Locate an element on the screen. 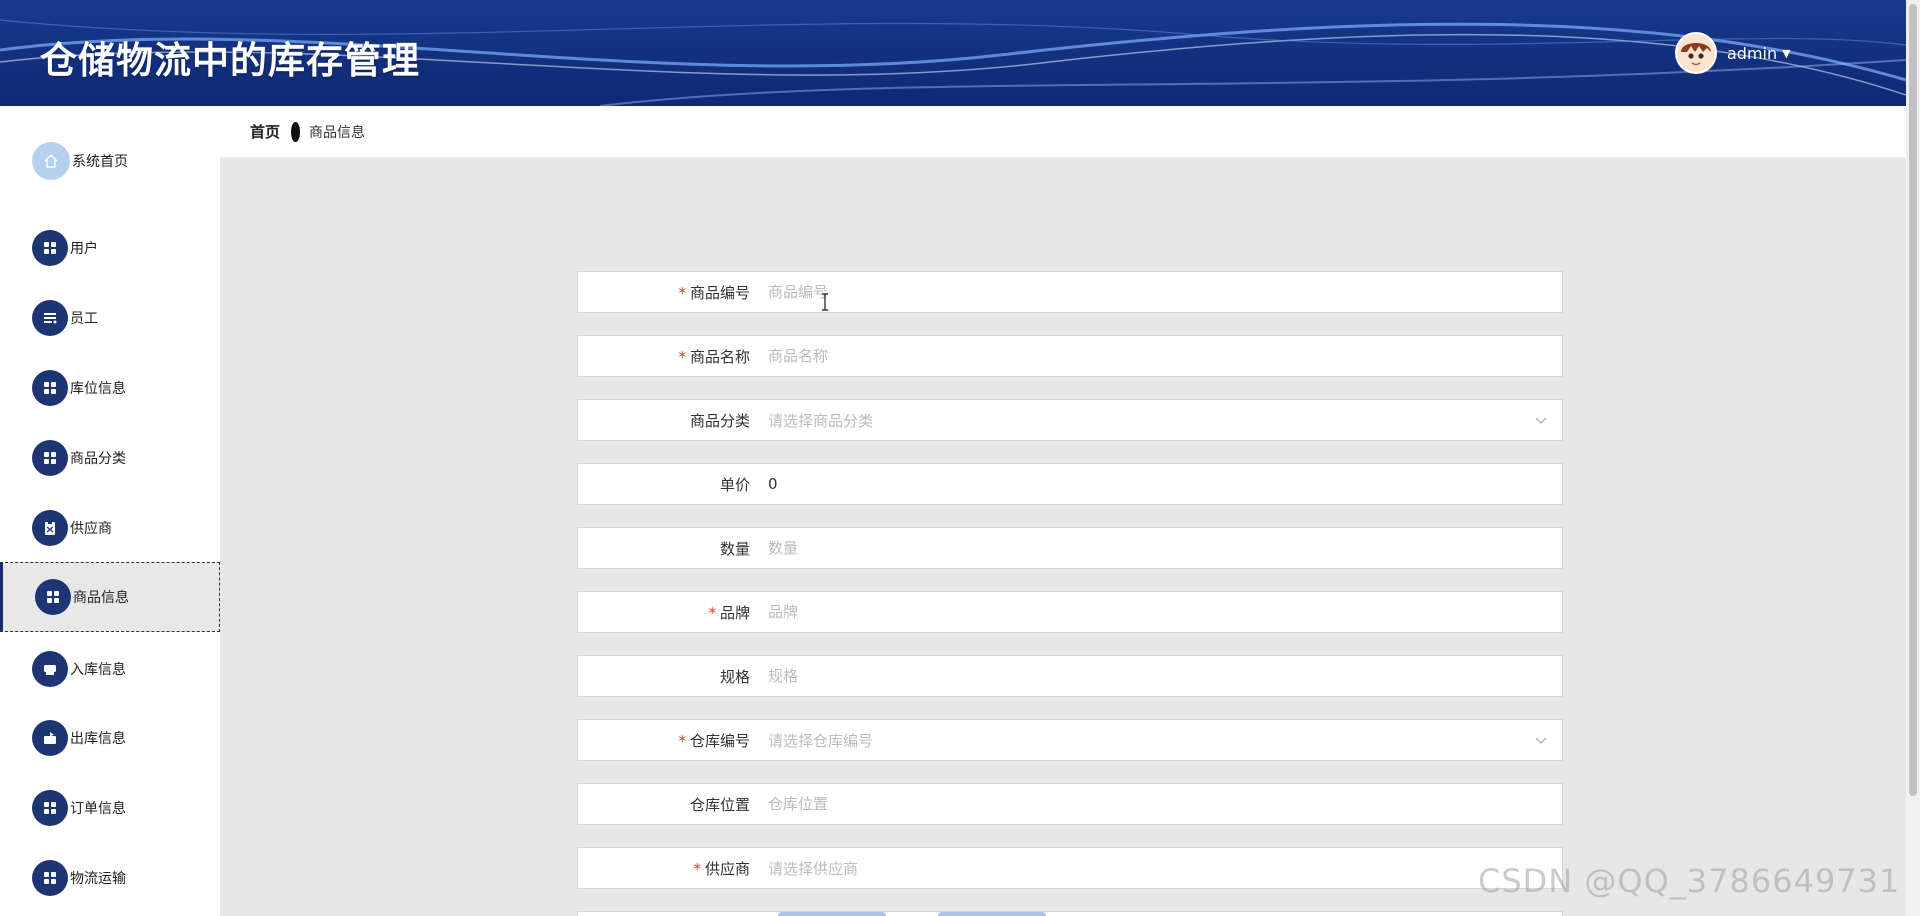 The width and height of the screenshot is (1920, 916). supplier-select: 请选择供应商 is located at coordinates (1156, 868).